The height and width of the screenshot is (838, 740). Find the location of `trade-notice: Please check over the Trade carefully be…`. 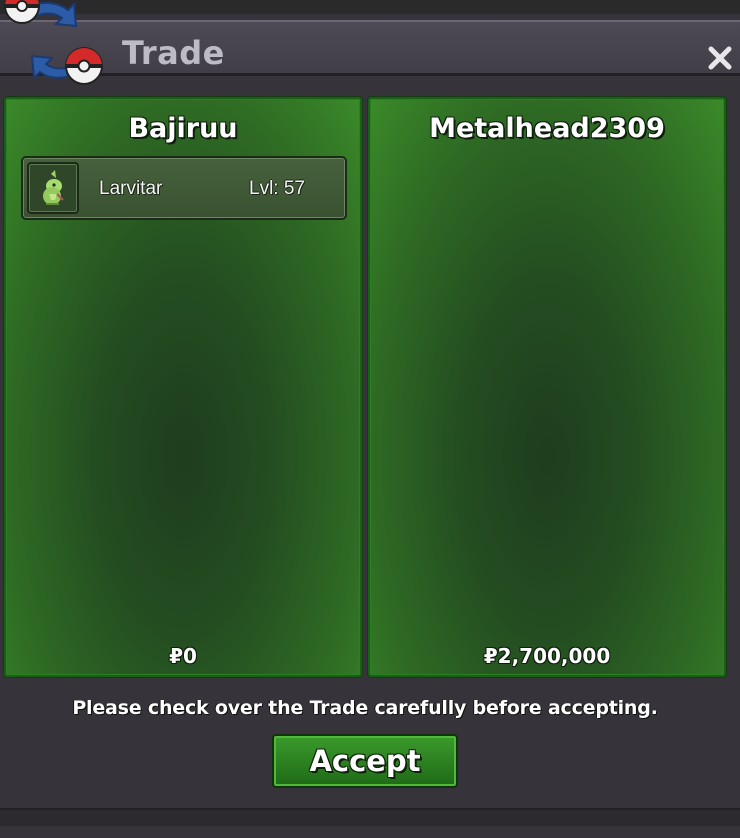

trade-notice: Please check over the Trade carefully be… is located at coordinates (365, 708).